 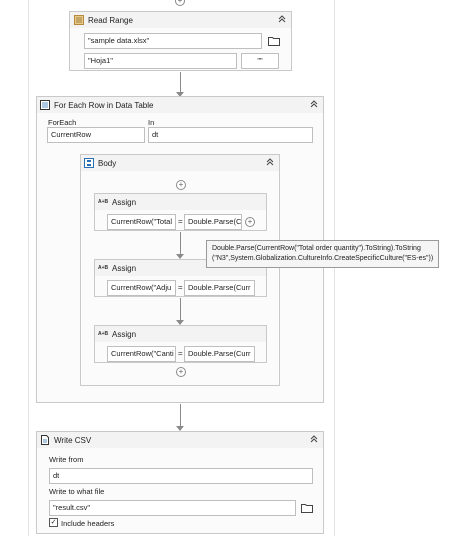 What do you see at coordinates (172, 508) in the screenshot?
I see `write-to-file-input: "result.csv"` at bounding box center [172, 508].